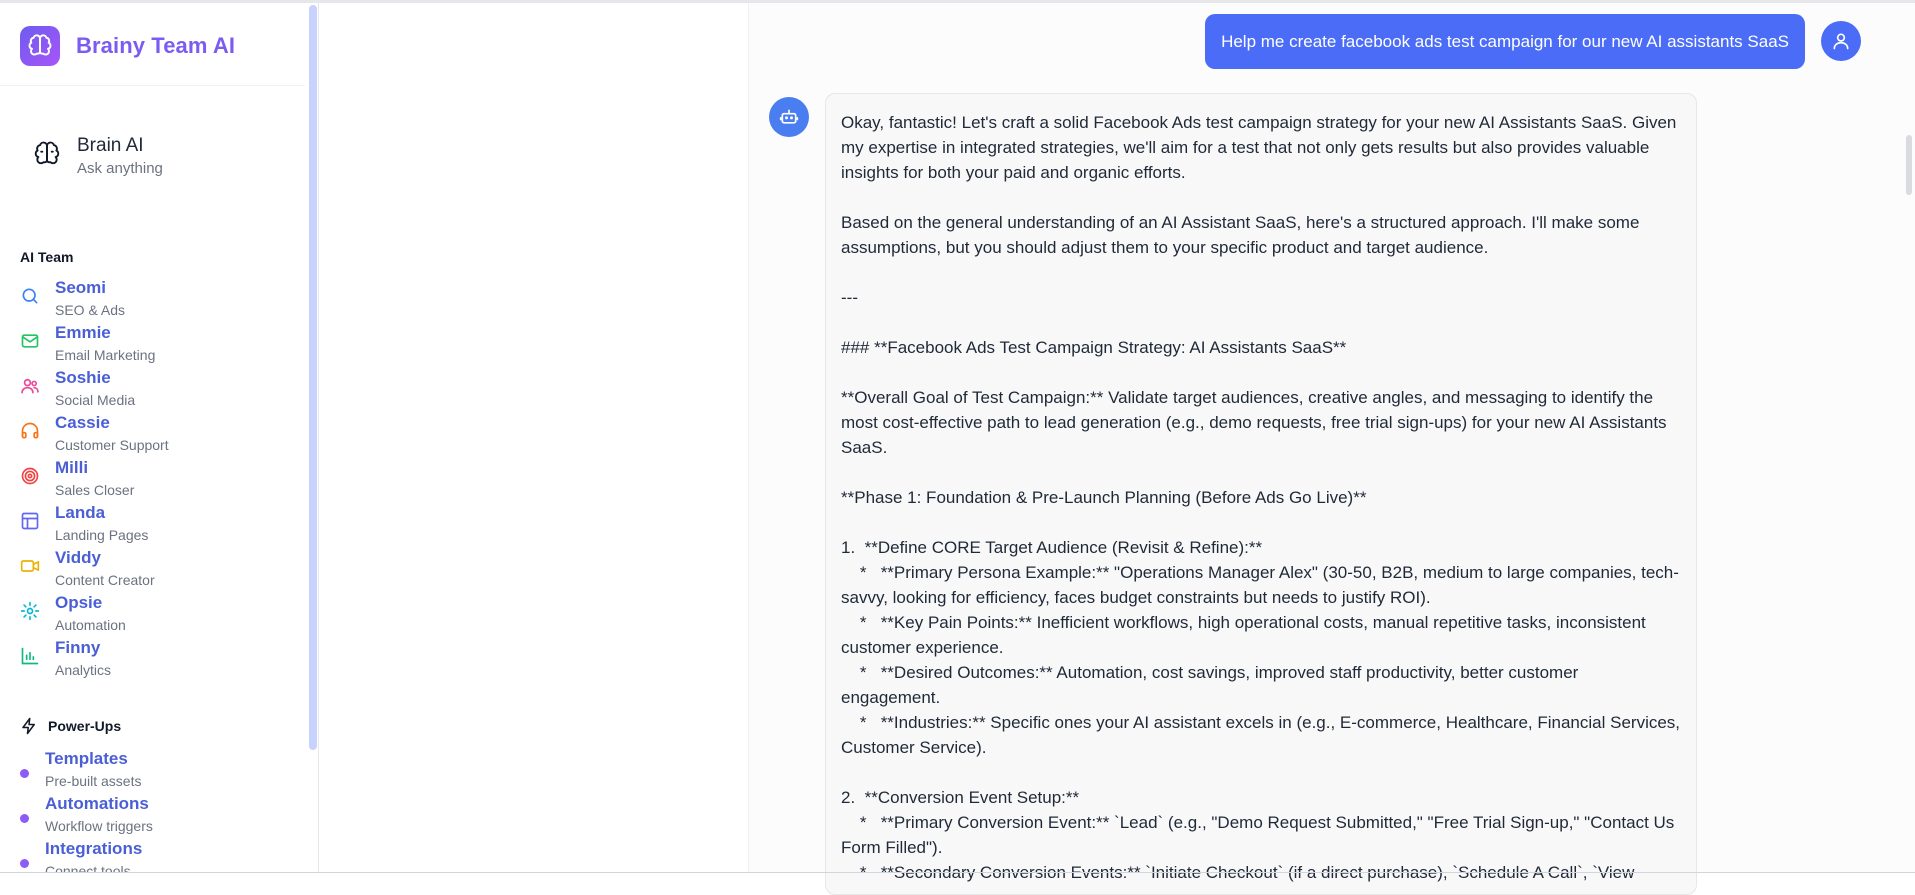 Image resolution: width=1915 pixels, height=895 pixels. I want to click on team-item-name: Finny, so click(78, 647).